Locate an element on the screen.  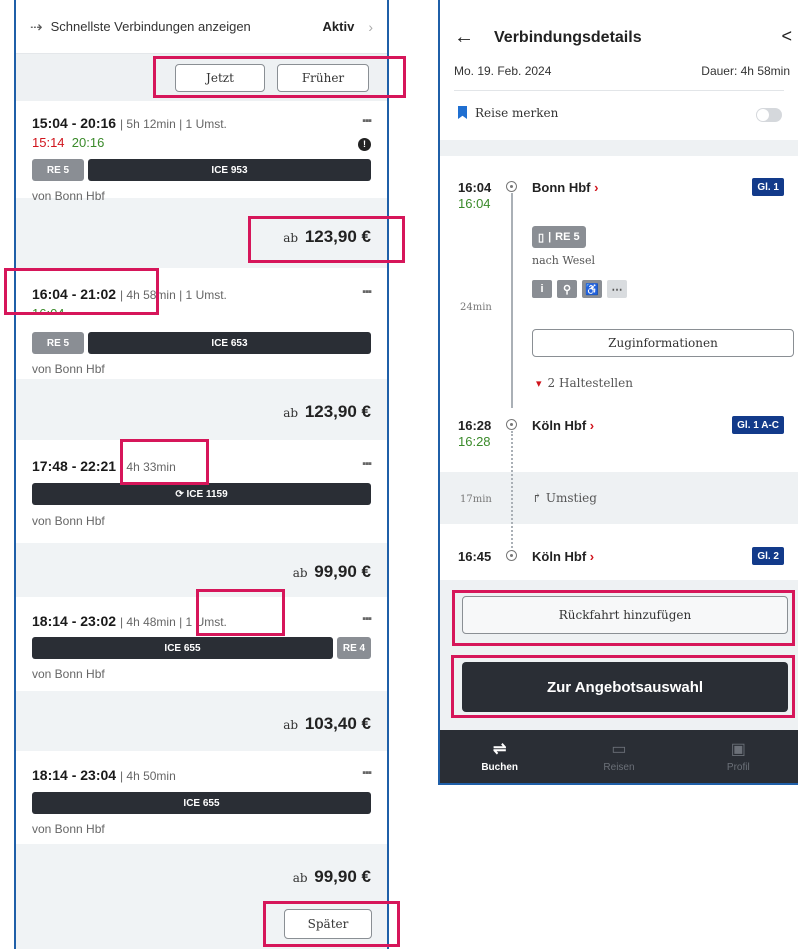
nav-profile: ▣ Profil is located at coordinates (738, 756).